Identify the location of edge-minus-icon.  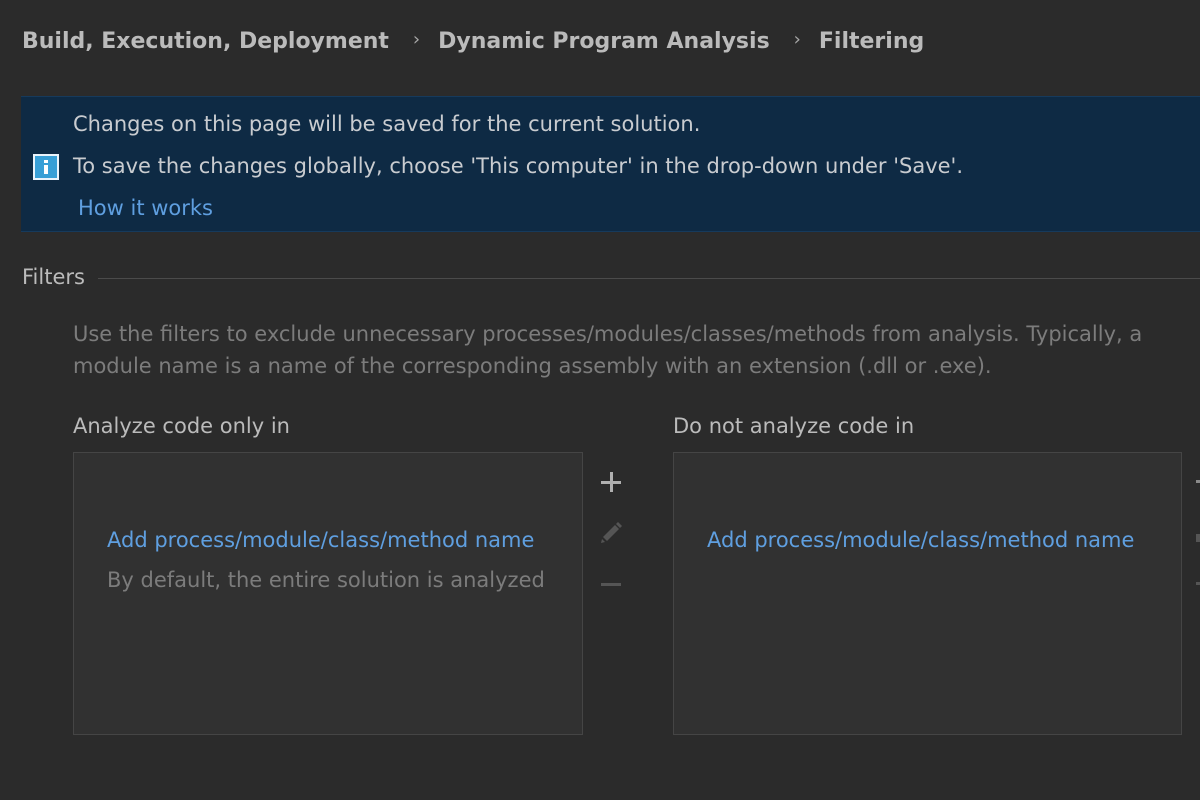
(1198, 583).